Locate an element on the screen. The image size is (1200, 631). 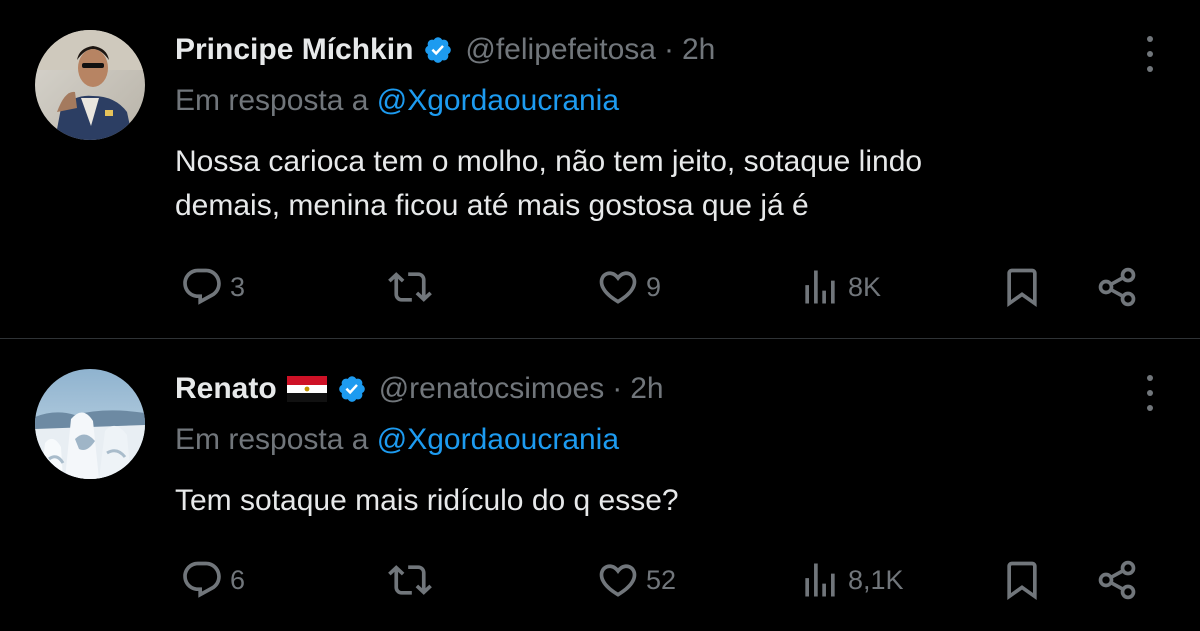
reply-count: 6 is located at coordinates (238, 579).